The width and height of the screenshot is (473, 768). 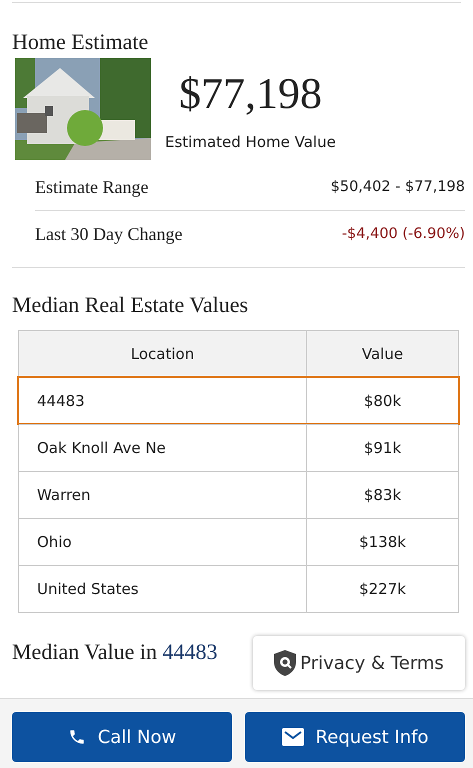 What do you see at coordinates (163, 354) in the screenshot?
I see `column-header: Location` at bounding box center [163, 354].